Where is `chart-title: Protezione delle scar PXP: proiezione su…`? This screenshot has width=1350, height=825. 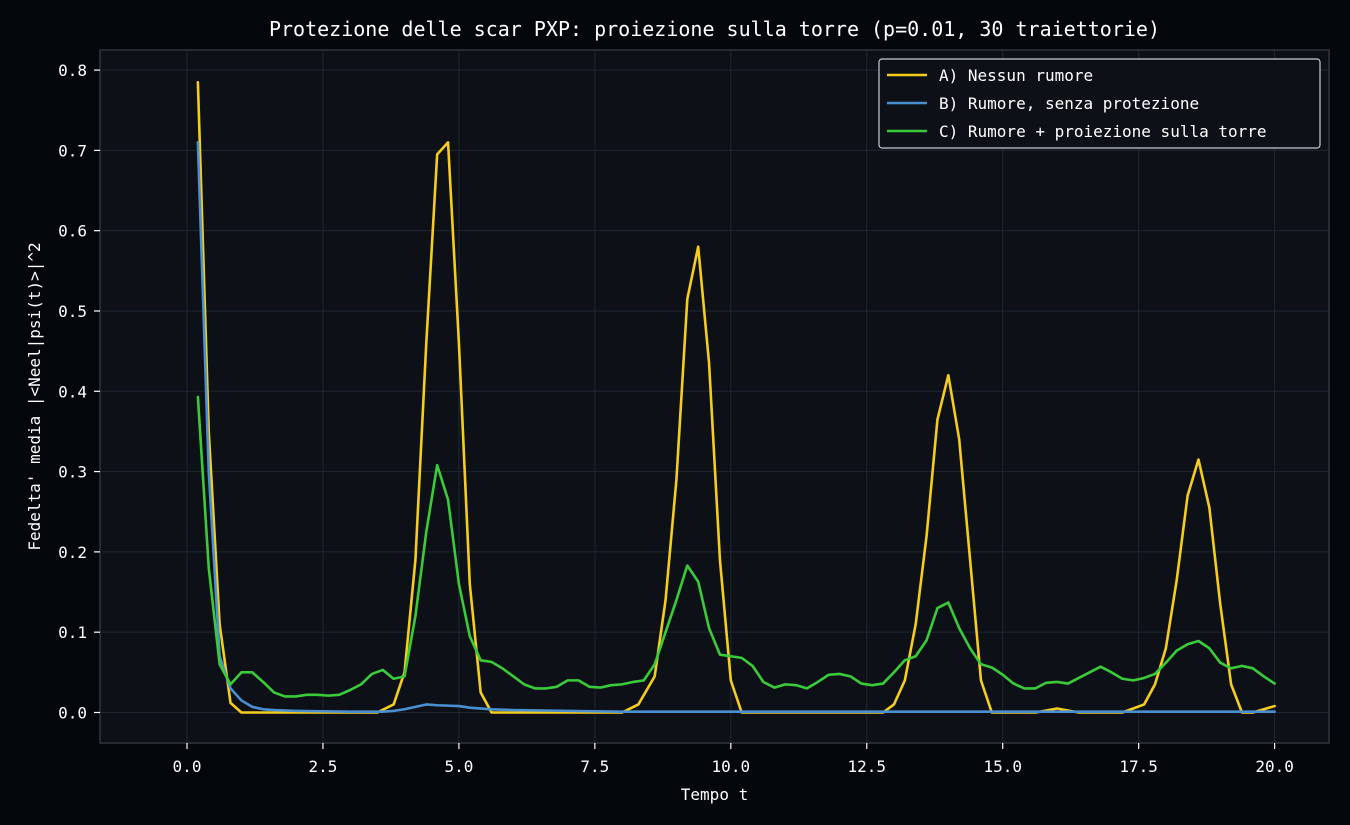
chart-title: Protezione delle scar PXP: proiezione su… is located at coordinates (714, 29).